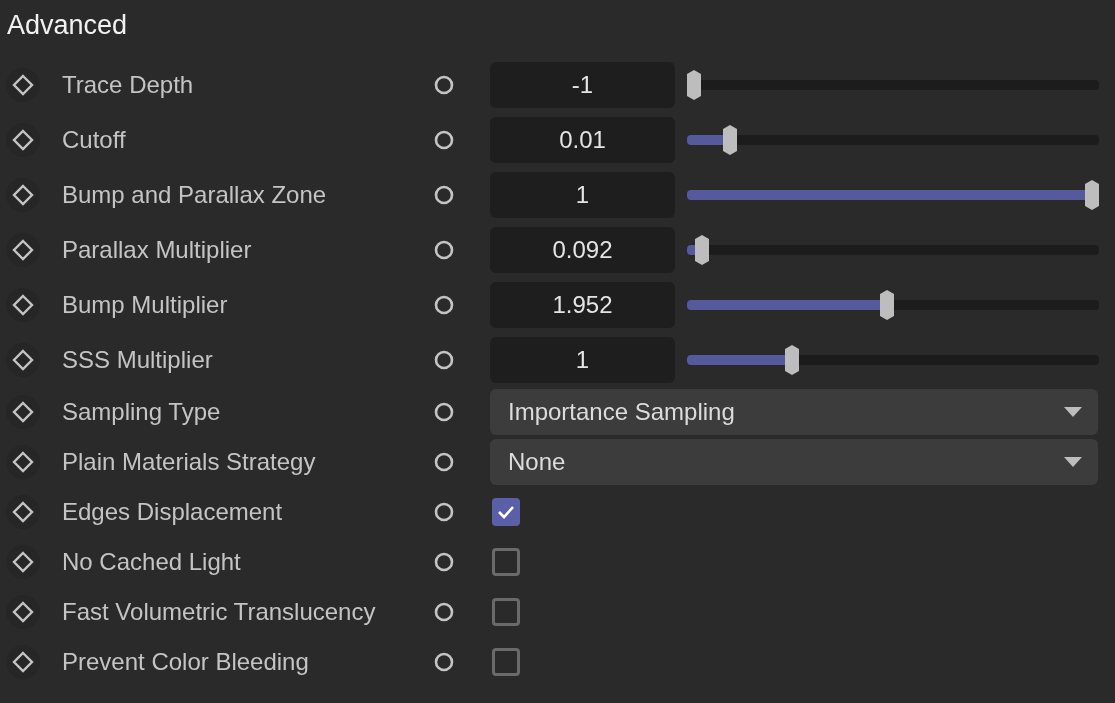 This screenshot has height=703, width=1115. I want to click on parameter-label: Bump and Parallax Zone, so click(195, 194).